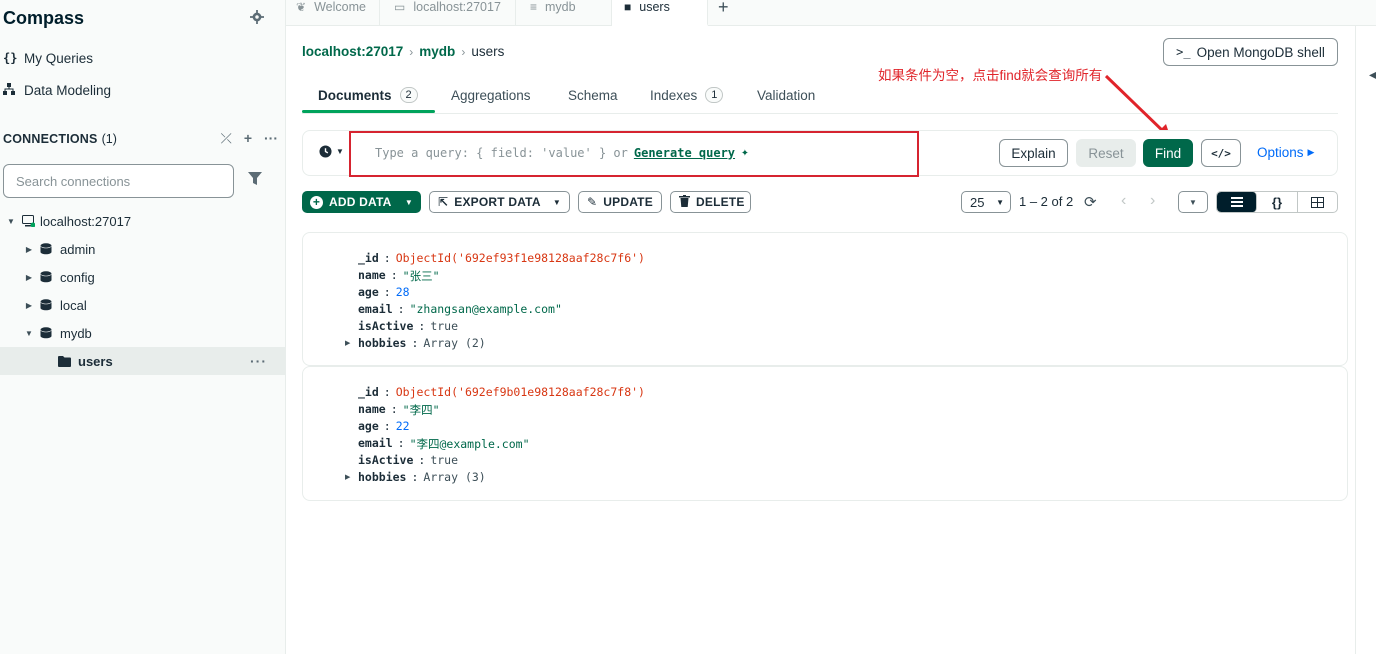 The width and height of the screenshot is (1376, 654). I want to click on collapse-all-icon: ⤫, so click(226, 138).